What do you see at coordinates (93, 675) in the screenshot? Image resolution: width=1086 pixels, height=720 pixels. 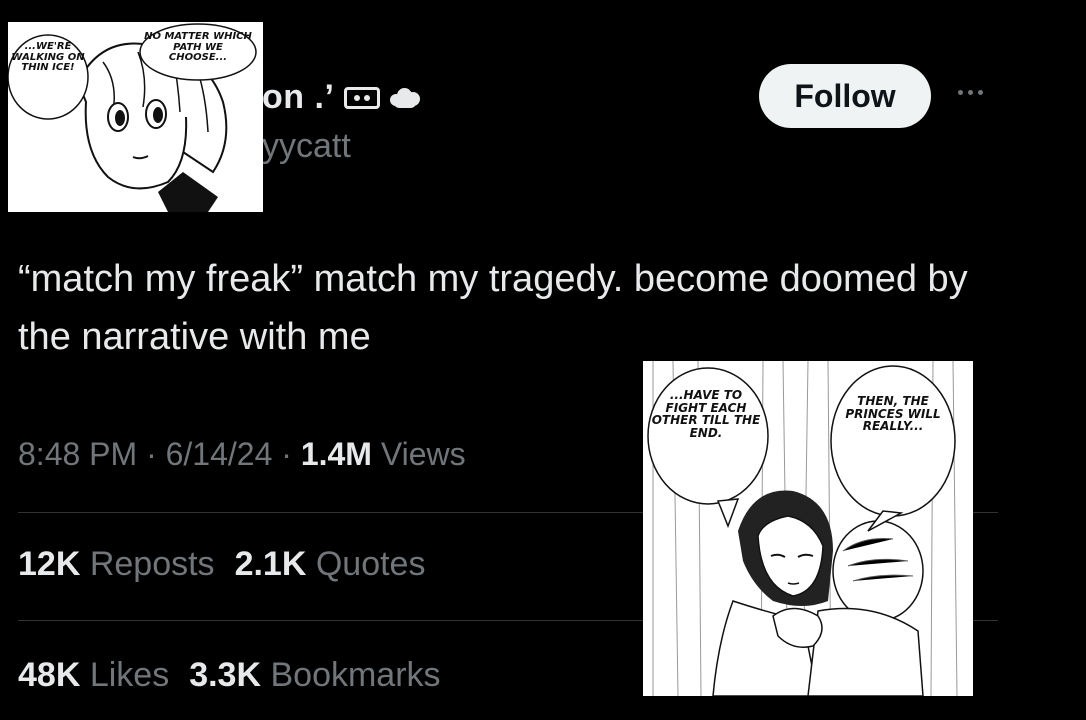 I see `likes-stat: 48K Likes` at bounding box center [93, 675].